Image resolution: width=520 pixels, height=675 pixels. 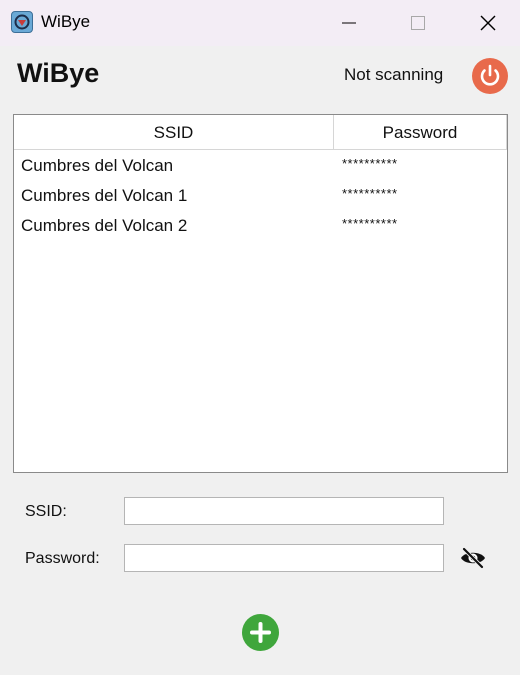 What do you see at coordinates (284, 511) in the screenshot?
I see `ssid-input` at bounding box center [284, 511].